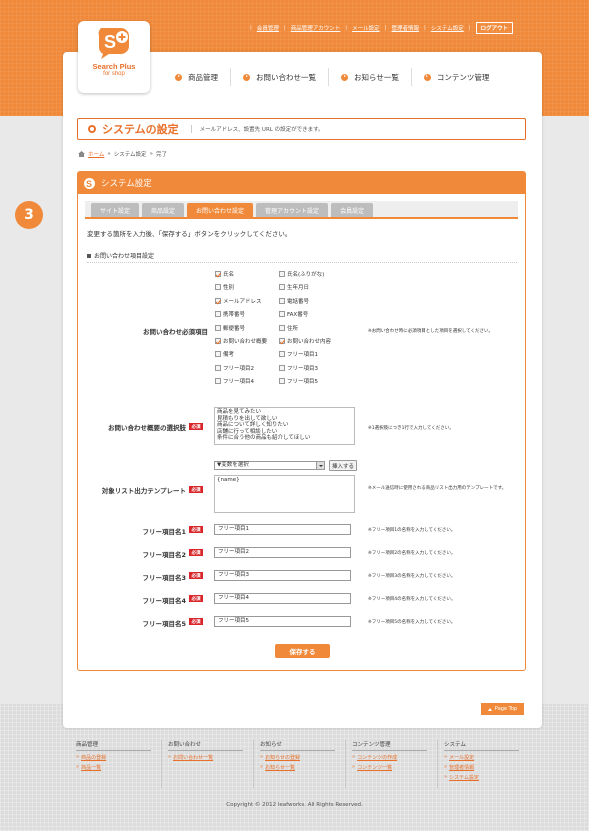  I want to click on required-field-checkbox: 郵便番号, so click(247, 328).